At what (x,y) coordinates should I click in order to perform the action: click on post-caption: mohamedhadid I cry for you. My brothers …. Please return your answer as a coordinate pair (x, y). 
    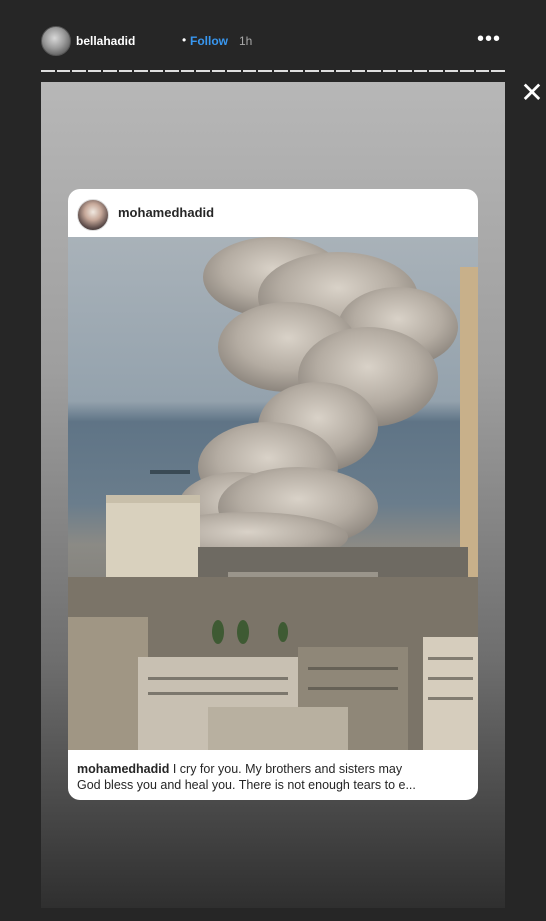
    Looking at the image, I should click on (273, 775).